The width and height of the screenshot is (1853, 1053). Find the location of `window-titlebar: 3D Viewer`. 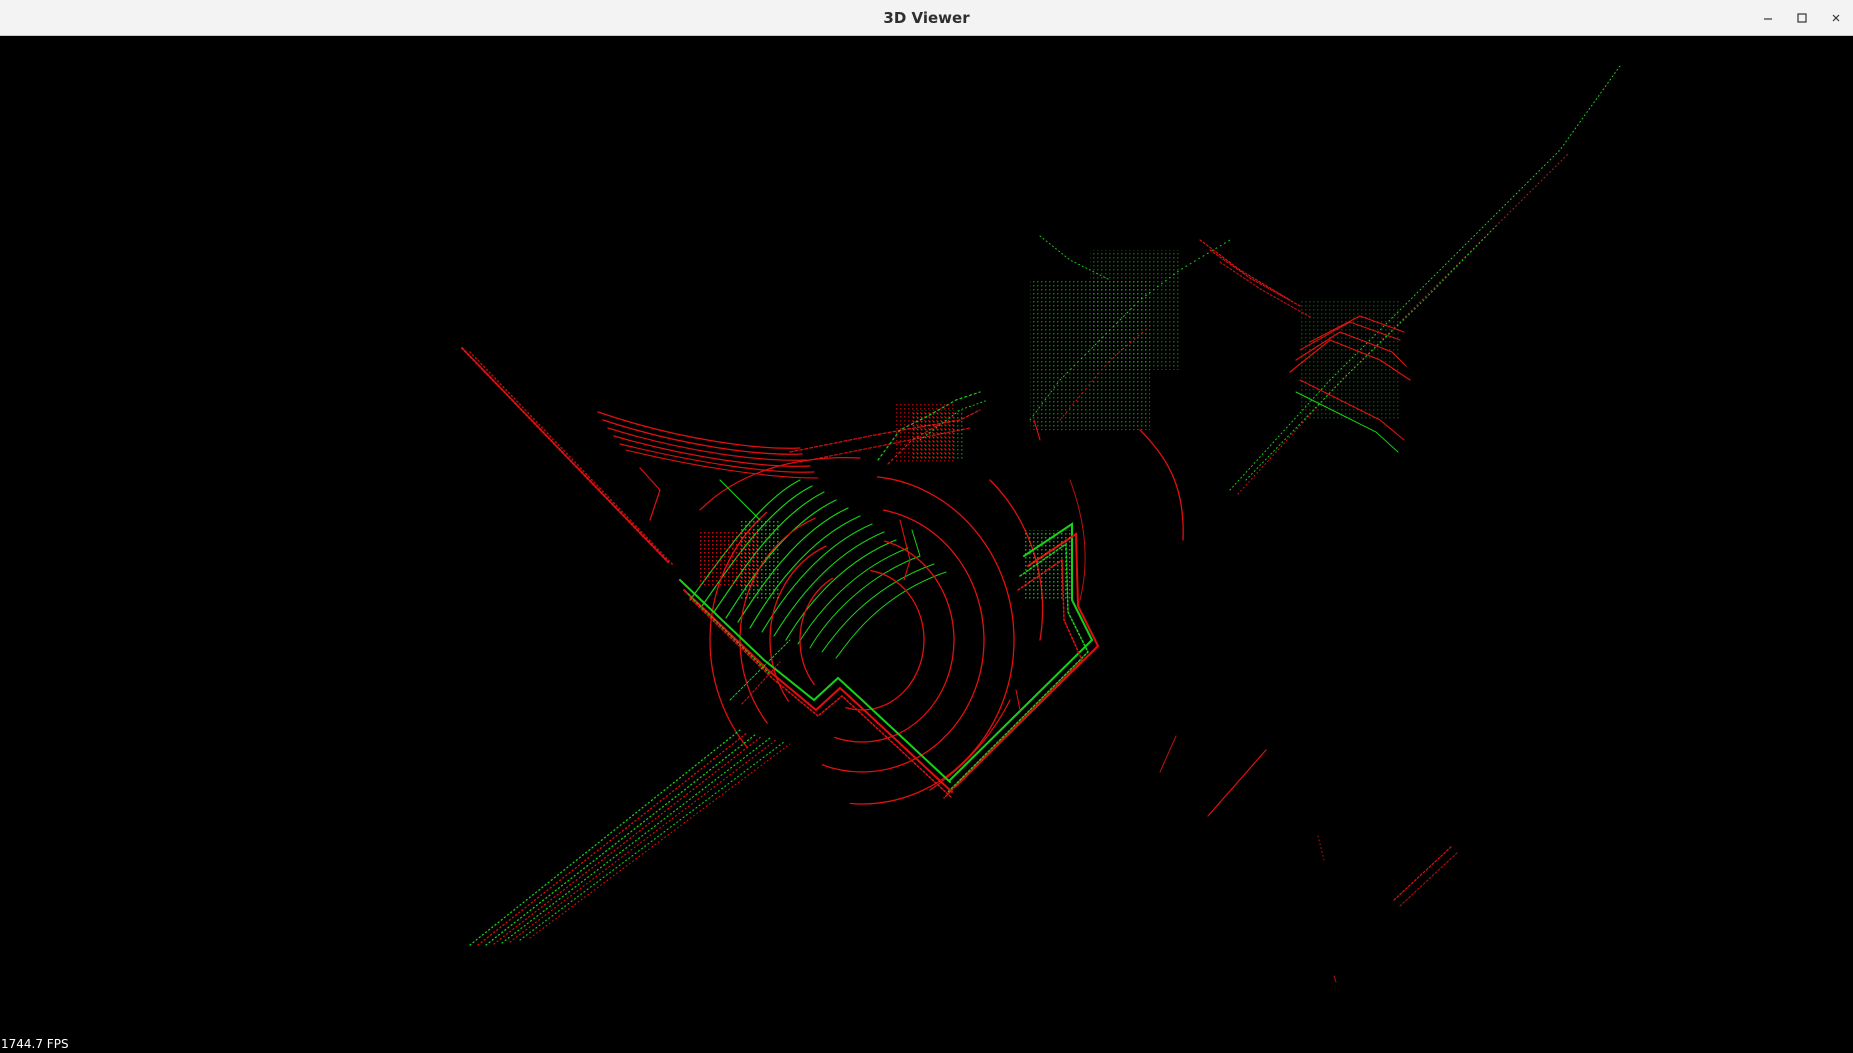

window-titlebar: 3D Viewer is located at coordinates (926, 18).